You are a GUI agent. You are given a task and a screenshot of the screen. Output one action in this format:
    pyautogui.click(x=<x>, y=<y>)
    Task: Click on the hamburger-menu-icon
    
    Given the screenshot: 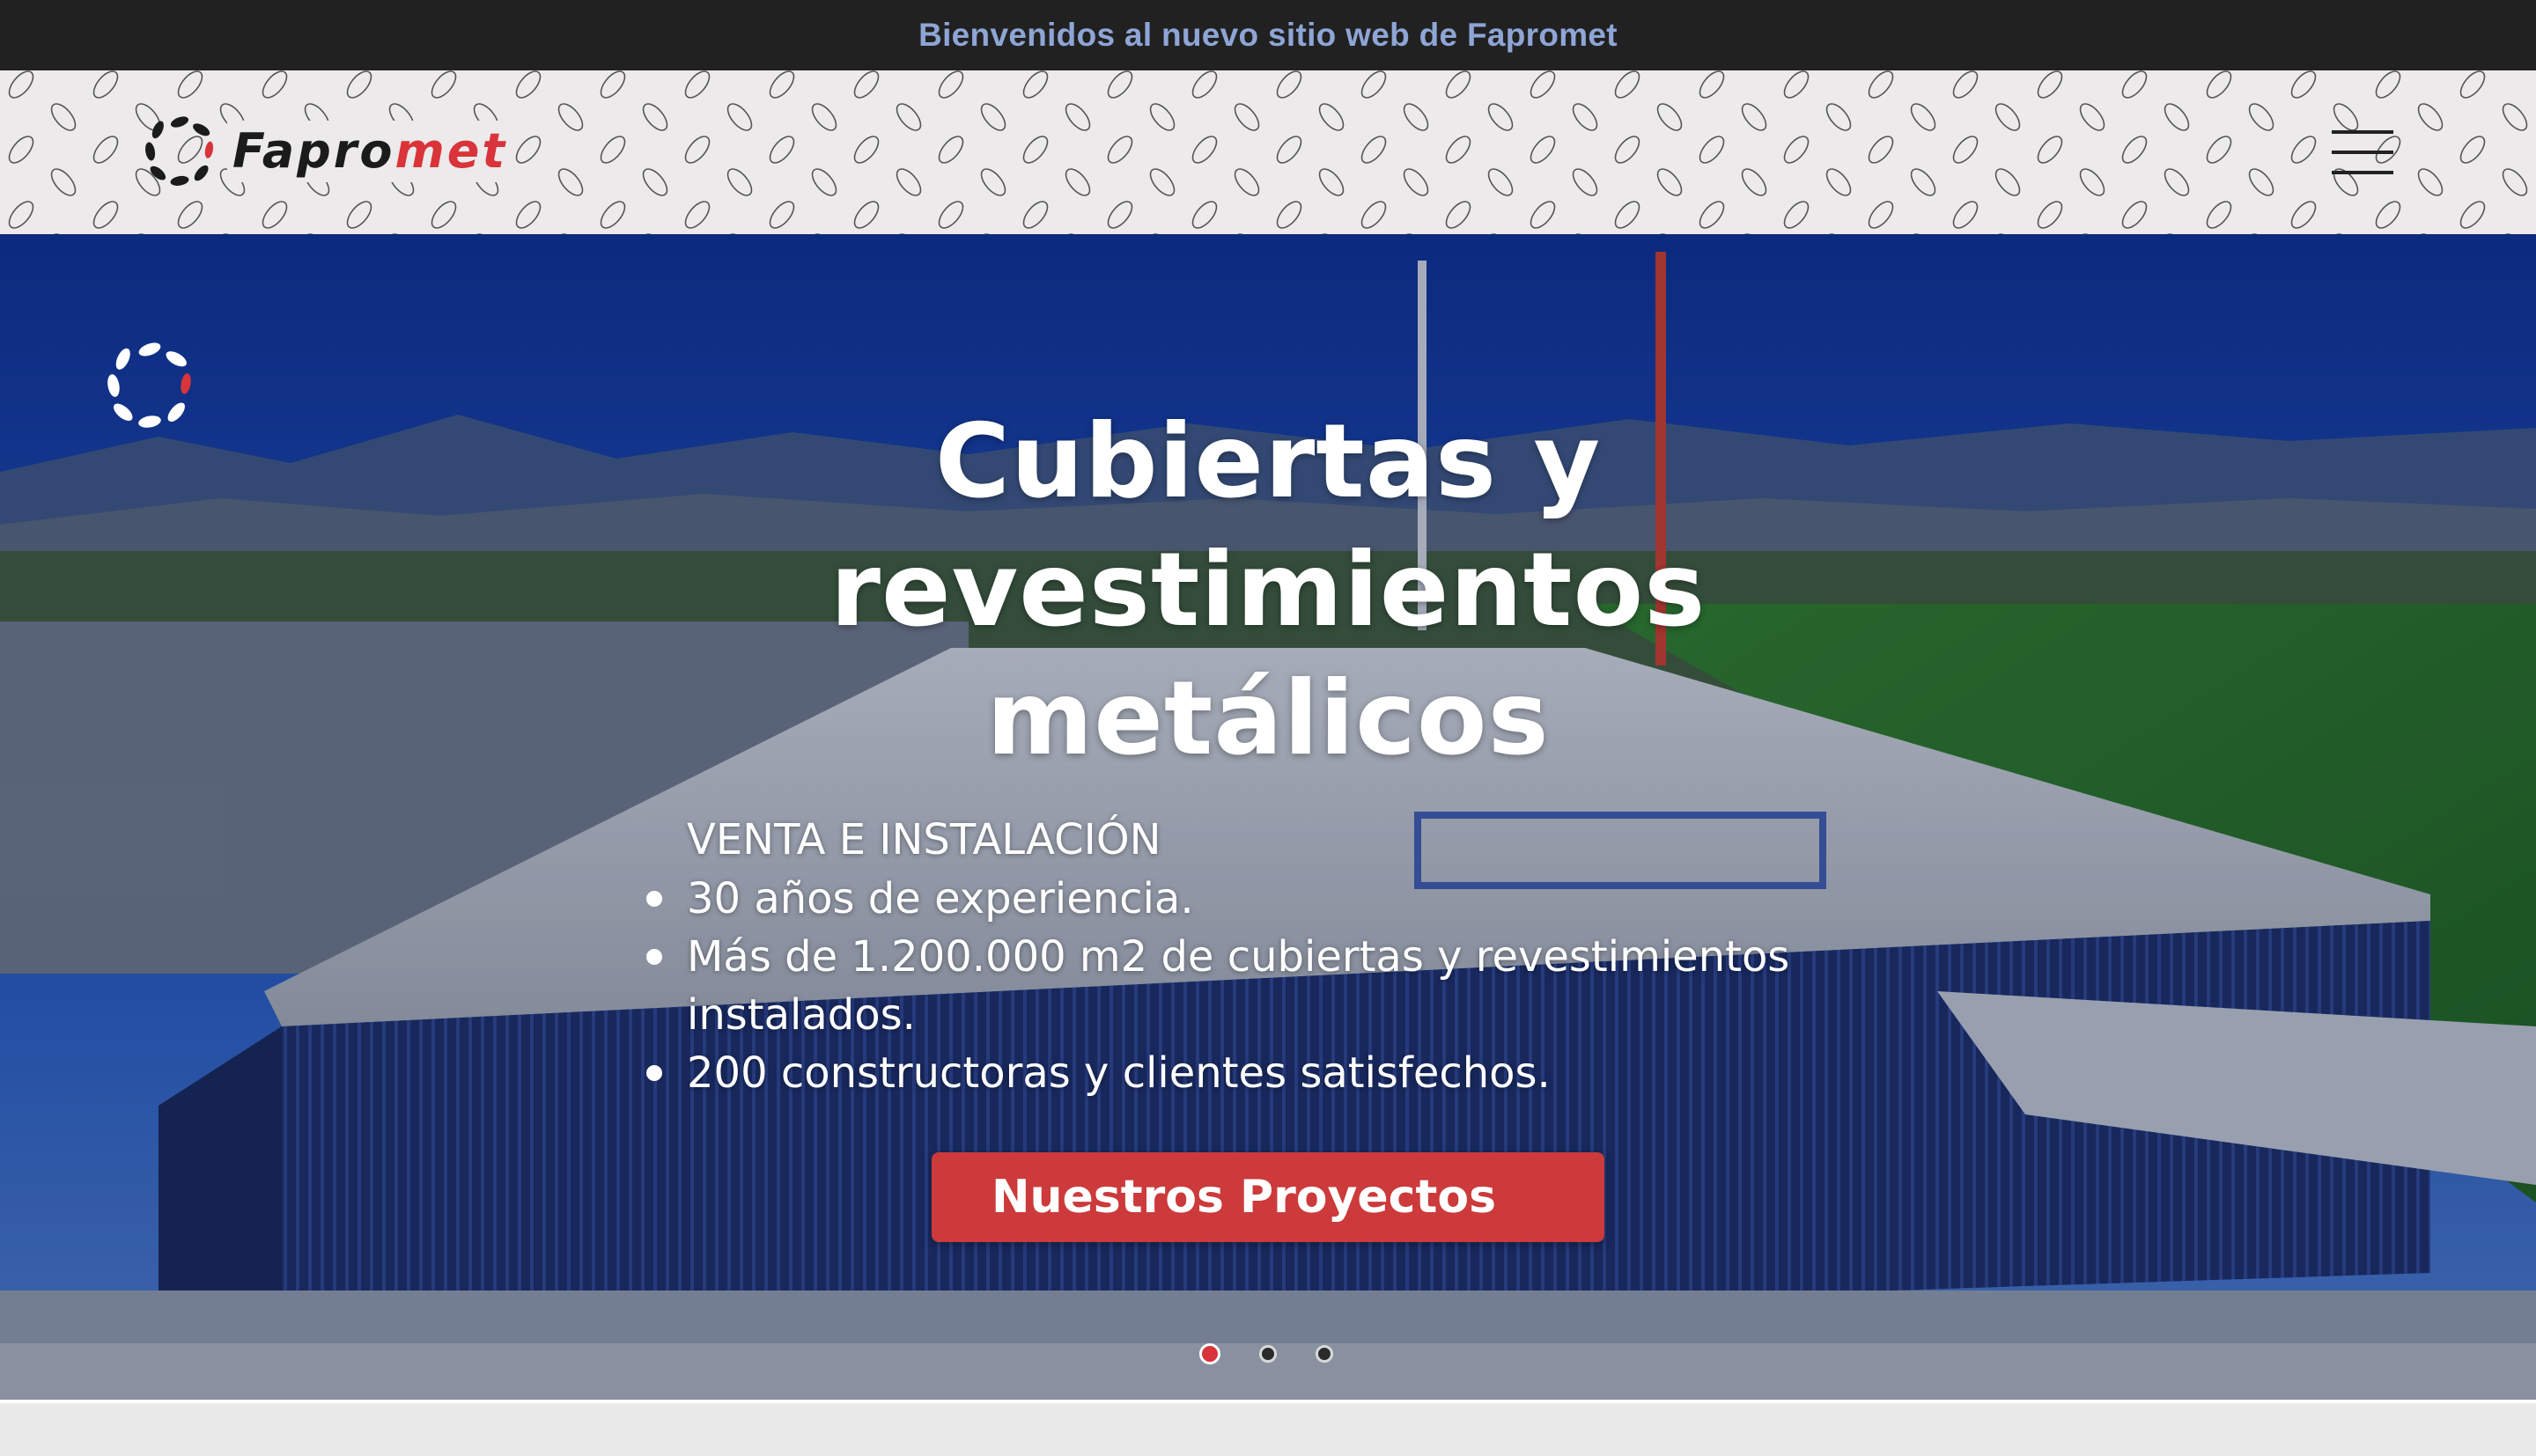 What is the action you would take?
    pyautogui.click(x=2360, y=152)
    